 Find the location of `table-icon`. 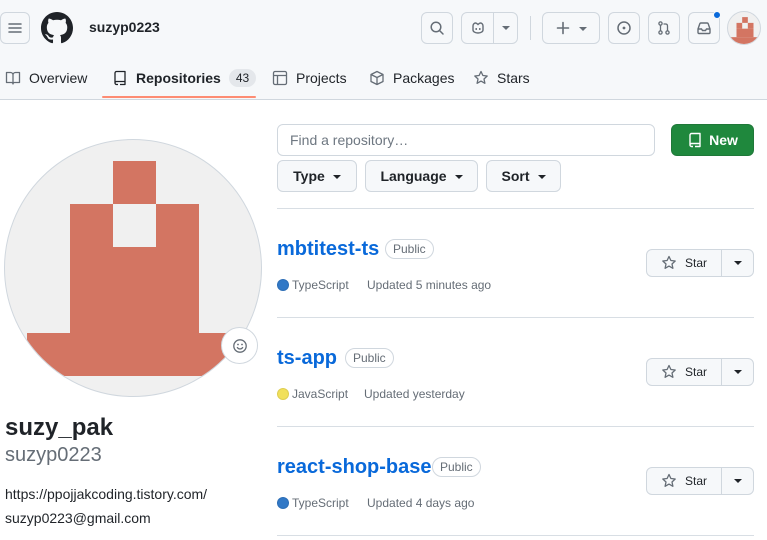

table-icon is located at coordinates (280, 77).